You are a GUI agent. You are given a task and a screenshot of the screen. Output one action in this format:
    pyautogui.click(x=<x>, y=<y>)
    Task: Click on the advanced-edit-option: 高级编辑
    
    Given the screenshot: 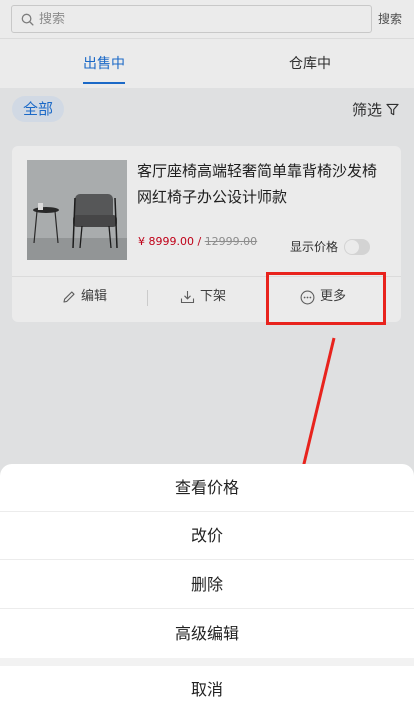 What is the action you would take?
    pyautogui.click(x=207, y=634)
    